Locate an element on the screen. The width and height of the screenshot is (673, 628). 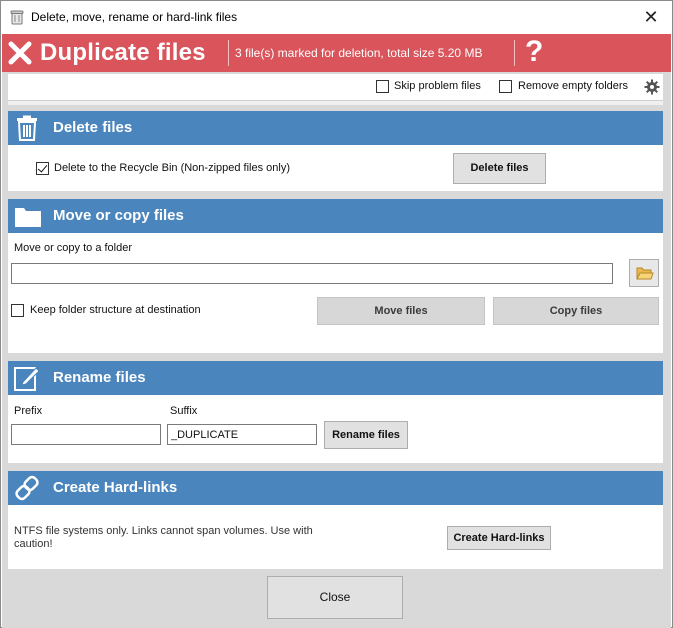
open-folder-icon is located at coordinates (645, 275).